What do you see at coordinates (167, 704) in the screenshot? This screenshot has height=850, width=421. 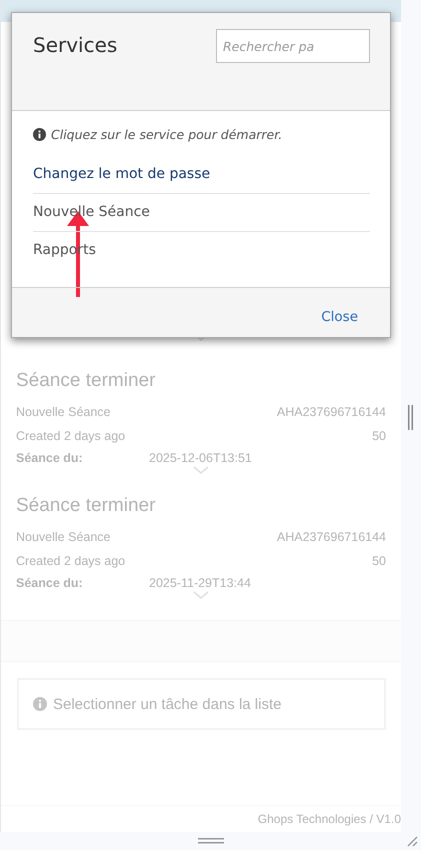 I see `empty-state-text: Selectionner un tâche dans la liste` at bounding box center [167, 704].